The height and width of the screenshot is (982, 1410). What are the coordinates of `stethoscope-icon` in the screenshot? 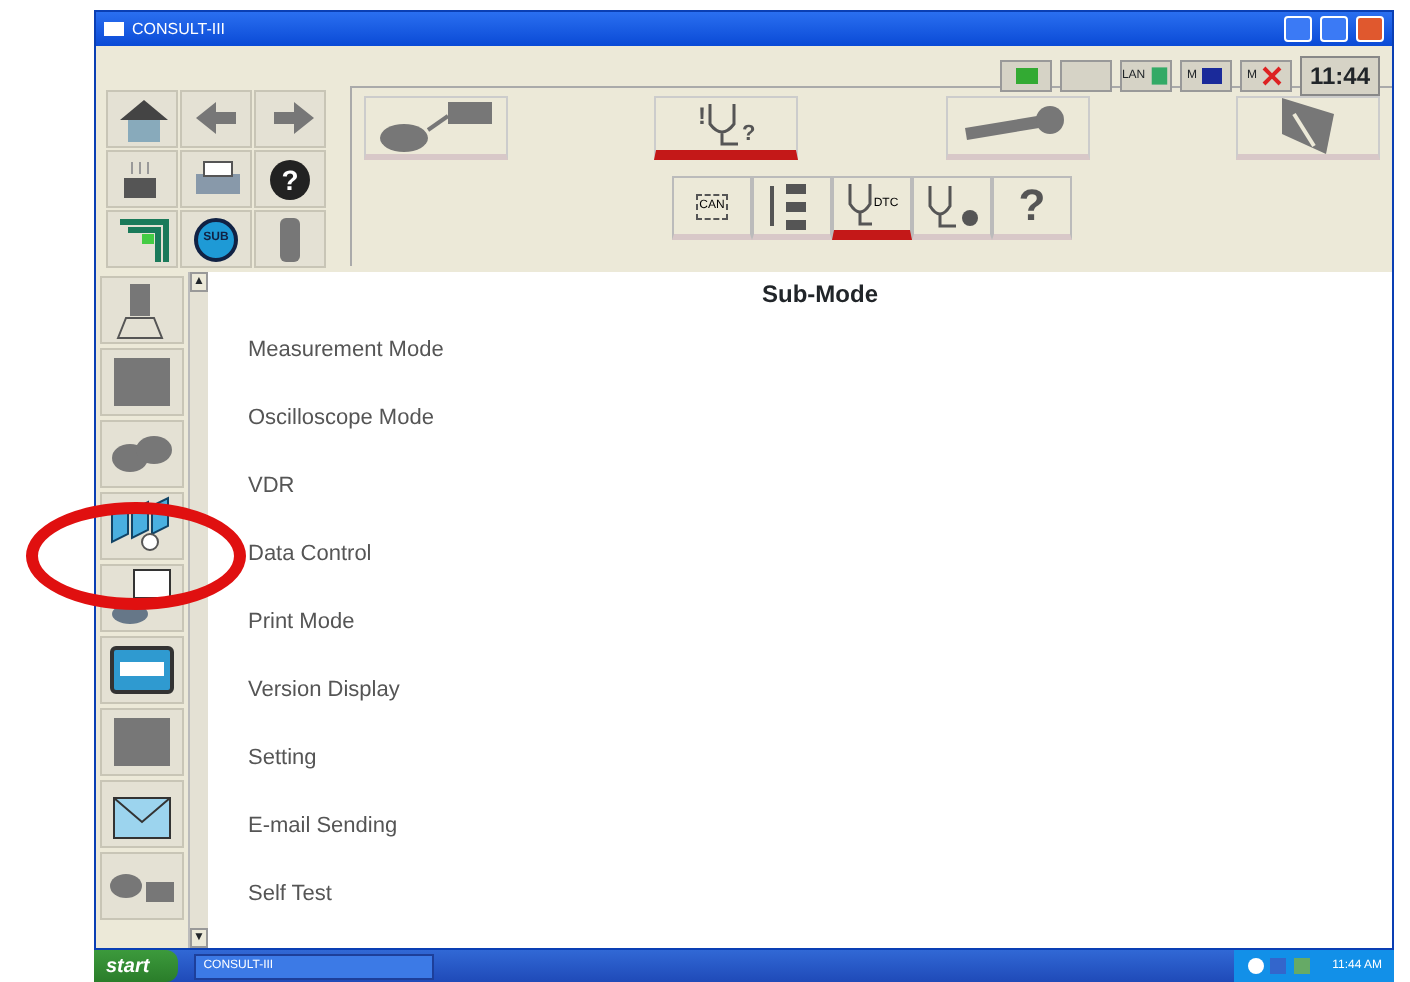 It's located at (859, 204).